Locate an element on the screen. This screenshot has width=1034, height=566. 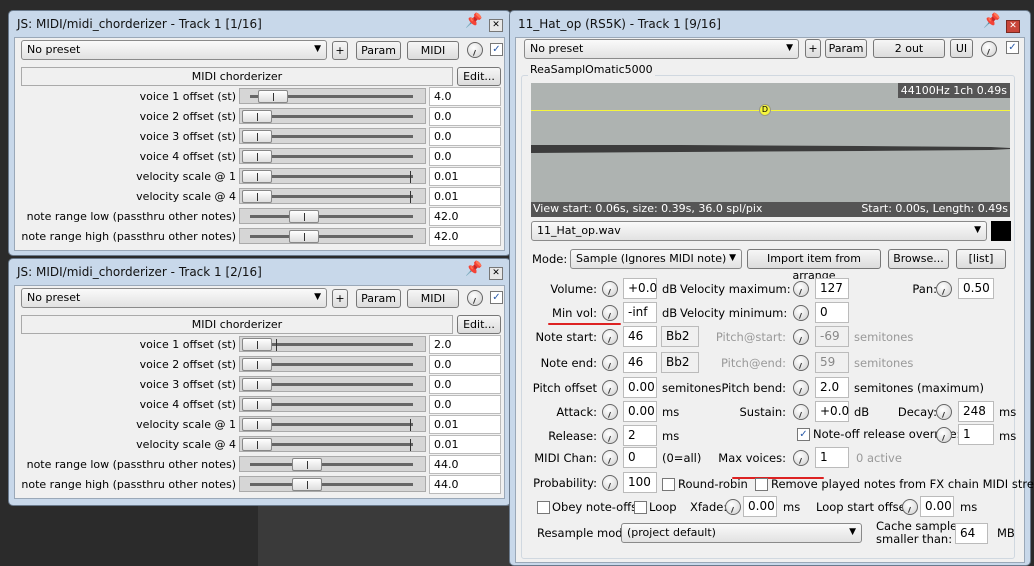
mode-dropdown: Sample (Ignores MIDI note) ▼ is located at coordinates (656, 259).